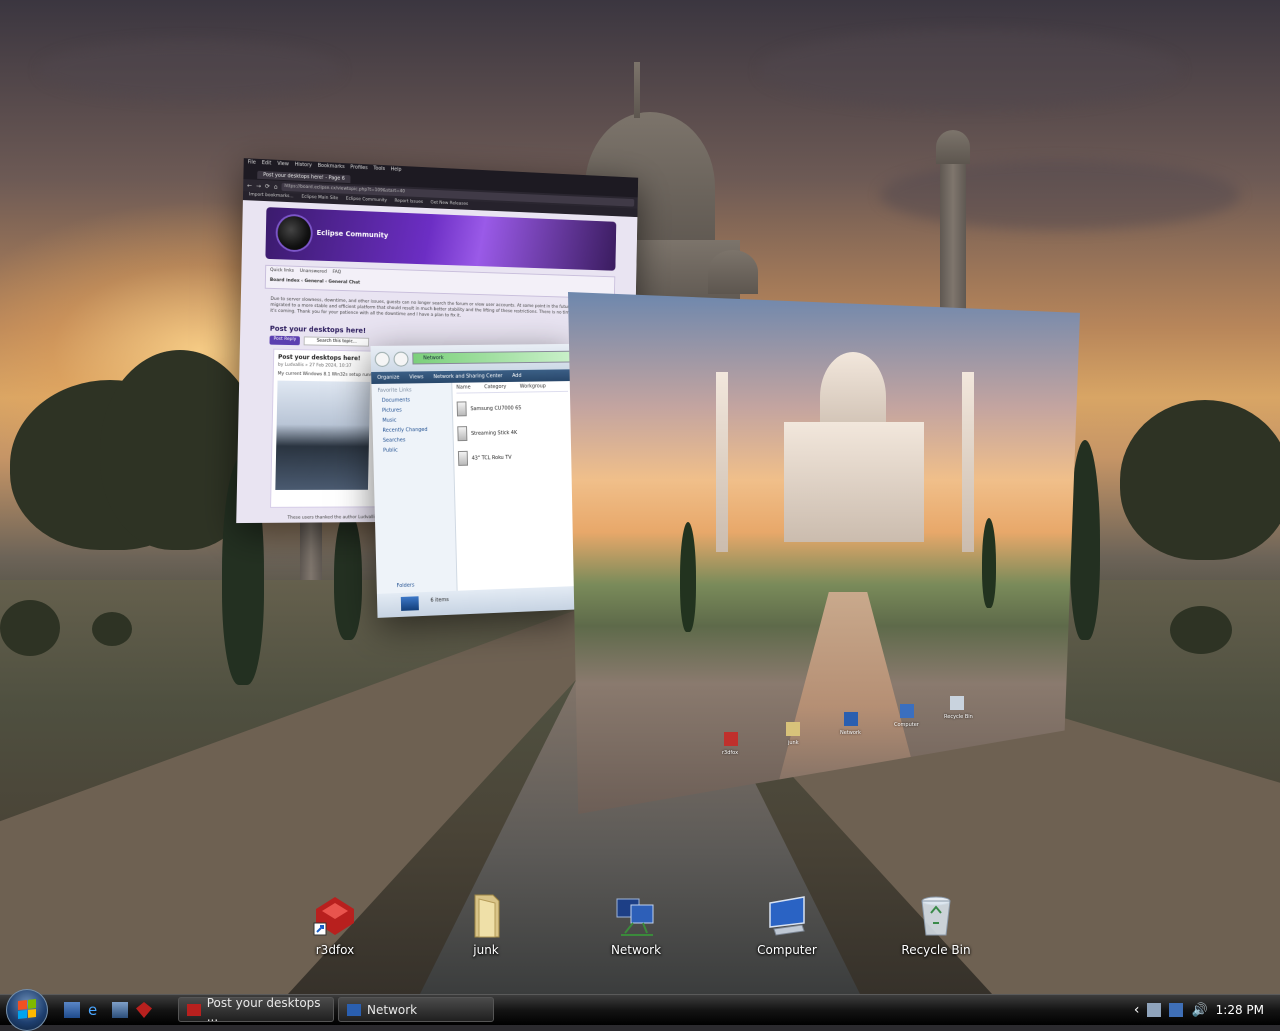 This screenshot has height=1031, width=1280. What do you see at coordinates (401, 359) in the screenshot?
I see `forward-button` at bounding box center [401, 359].